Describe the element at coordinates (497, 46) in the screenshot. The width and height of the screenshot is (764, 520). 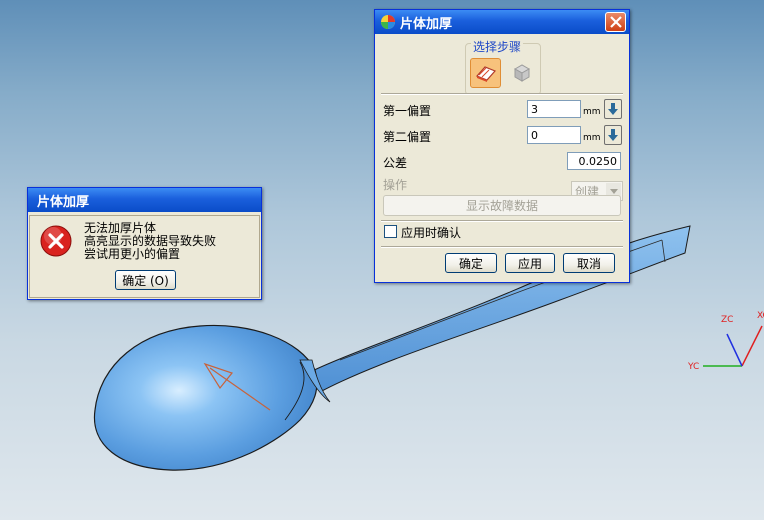
I see `selection-steps-label: 选择步骤` at that location.